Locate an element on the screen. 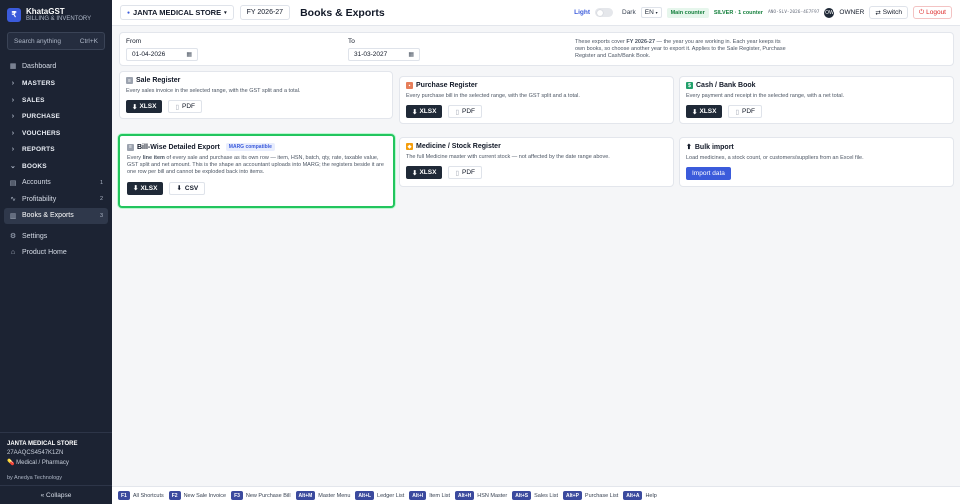  sidebar-item-product-home: ⌂ Product Home is located at coordinates (56, 253).